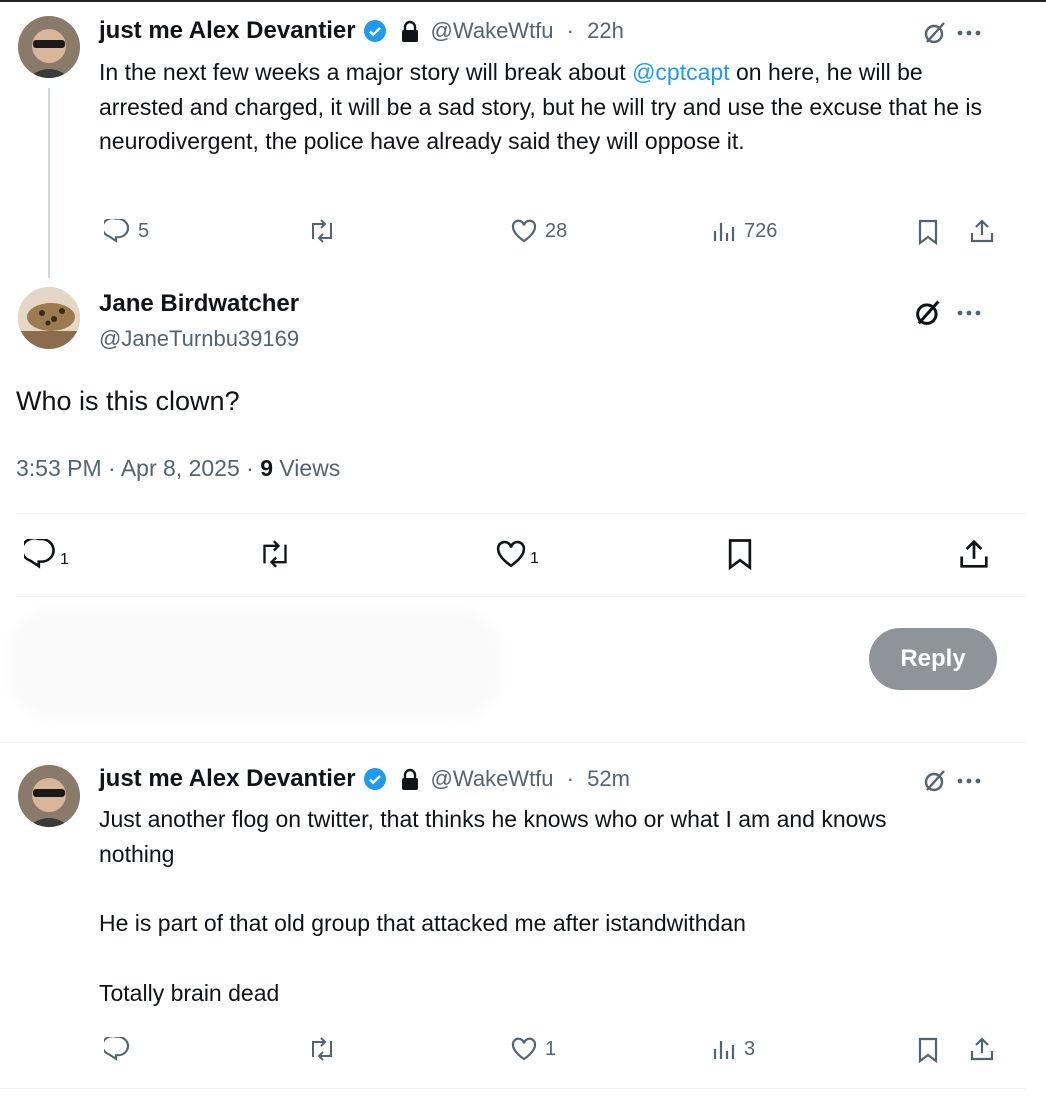  I want to click on mention-link: @cptcapt, so click(681, 72).